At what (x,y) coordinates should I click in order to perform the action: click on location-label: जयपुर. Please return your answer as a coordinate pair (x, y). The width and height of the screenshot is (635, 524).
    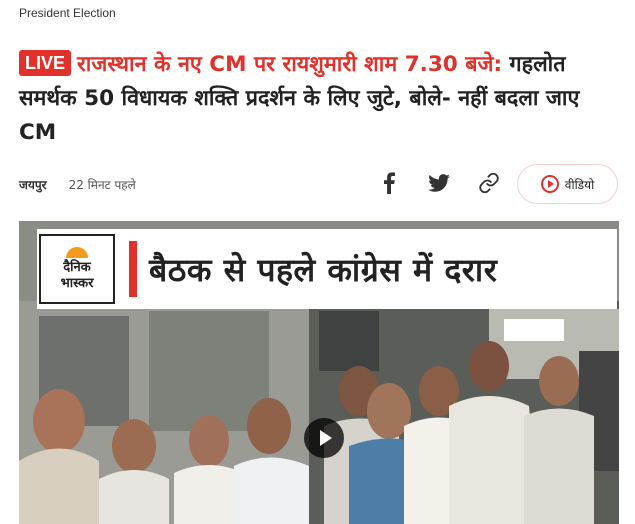
    Looking at the image, I should click on (33, 185).